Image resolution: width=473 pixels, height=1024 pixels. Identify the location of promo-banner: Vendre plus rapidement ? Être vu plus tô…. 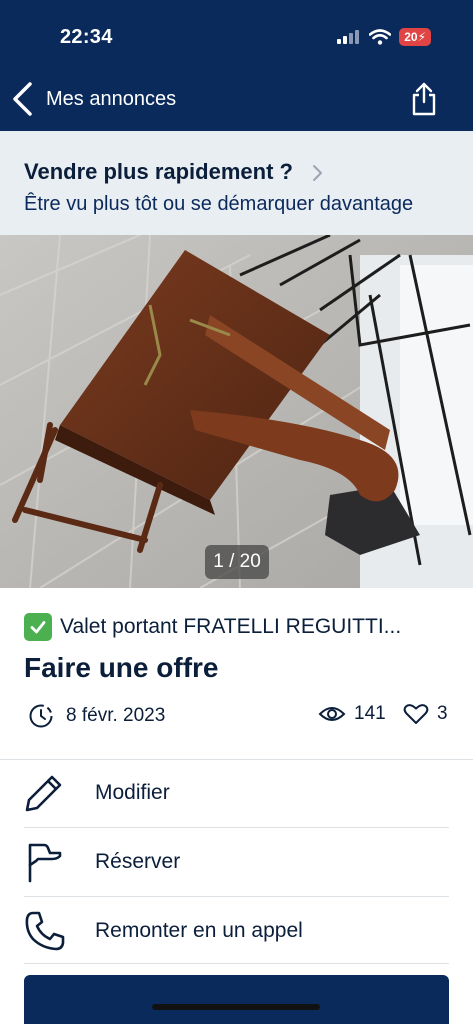
(236, 183).